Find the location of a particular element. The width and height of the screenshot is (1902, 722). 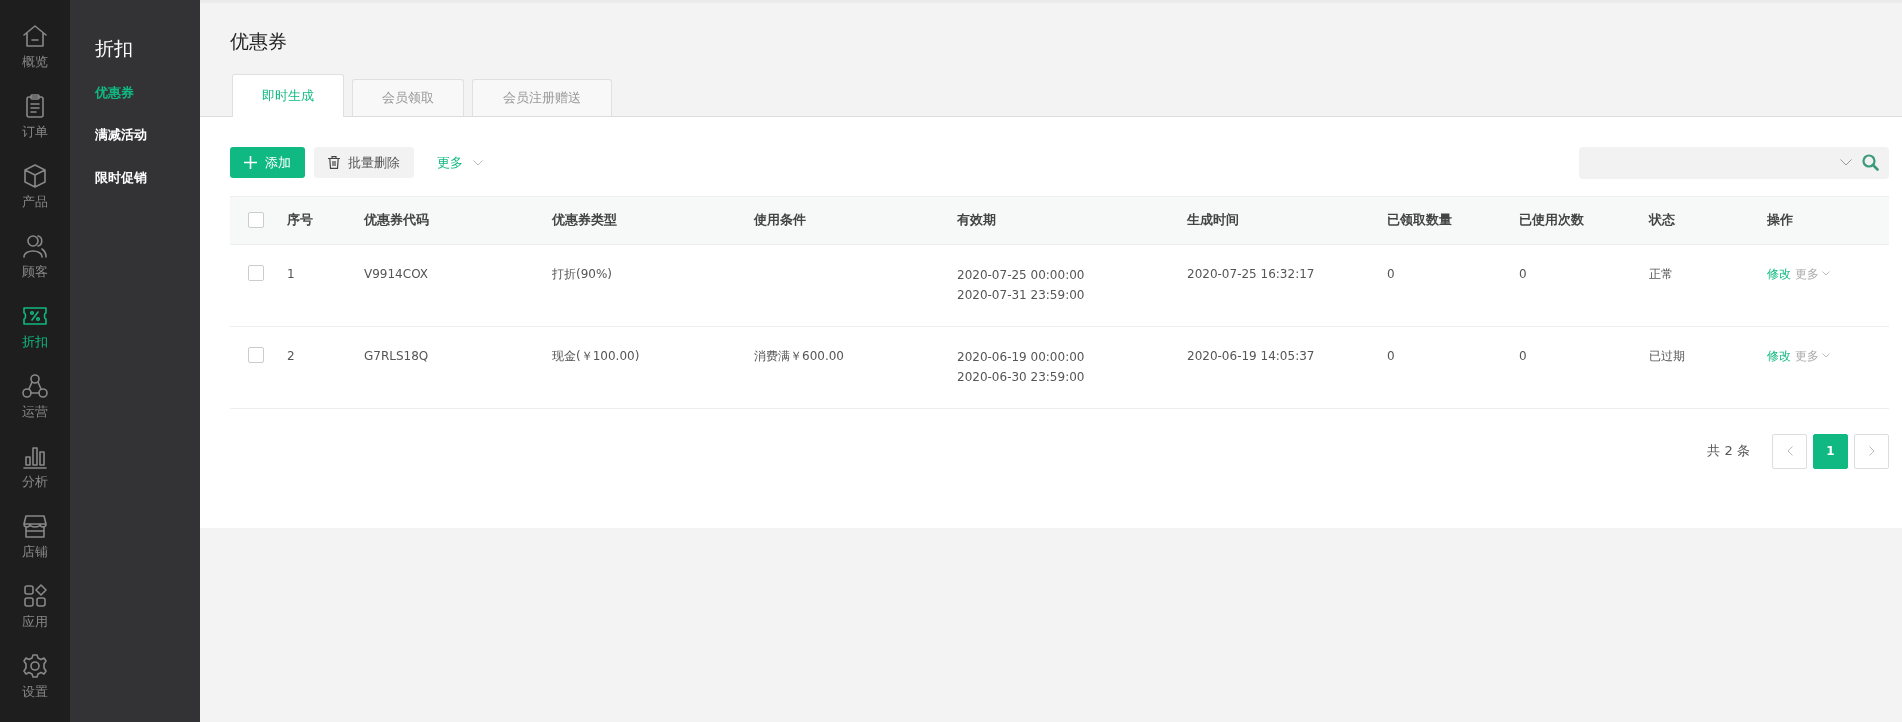

nav-item: 分析 is located at coordinates (35, 477).